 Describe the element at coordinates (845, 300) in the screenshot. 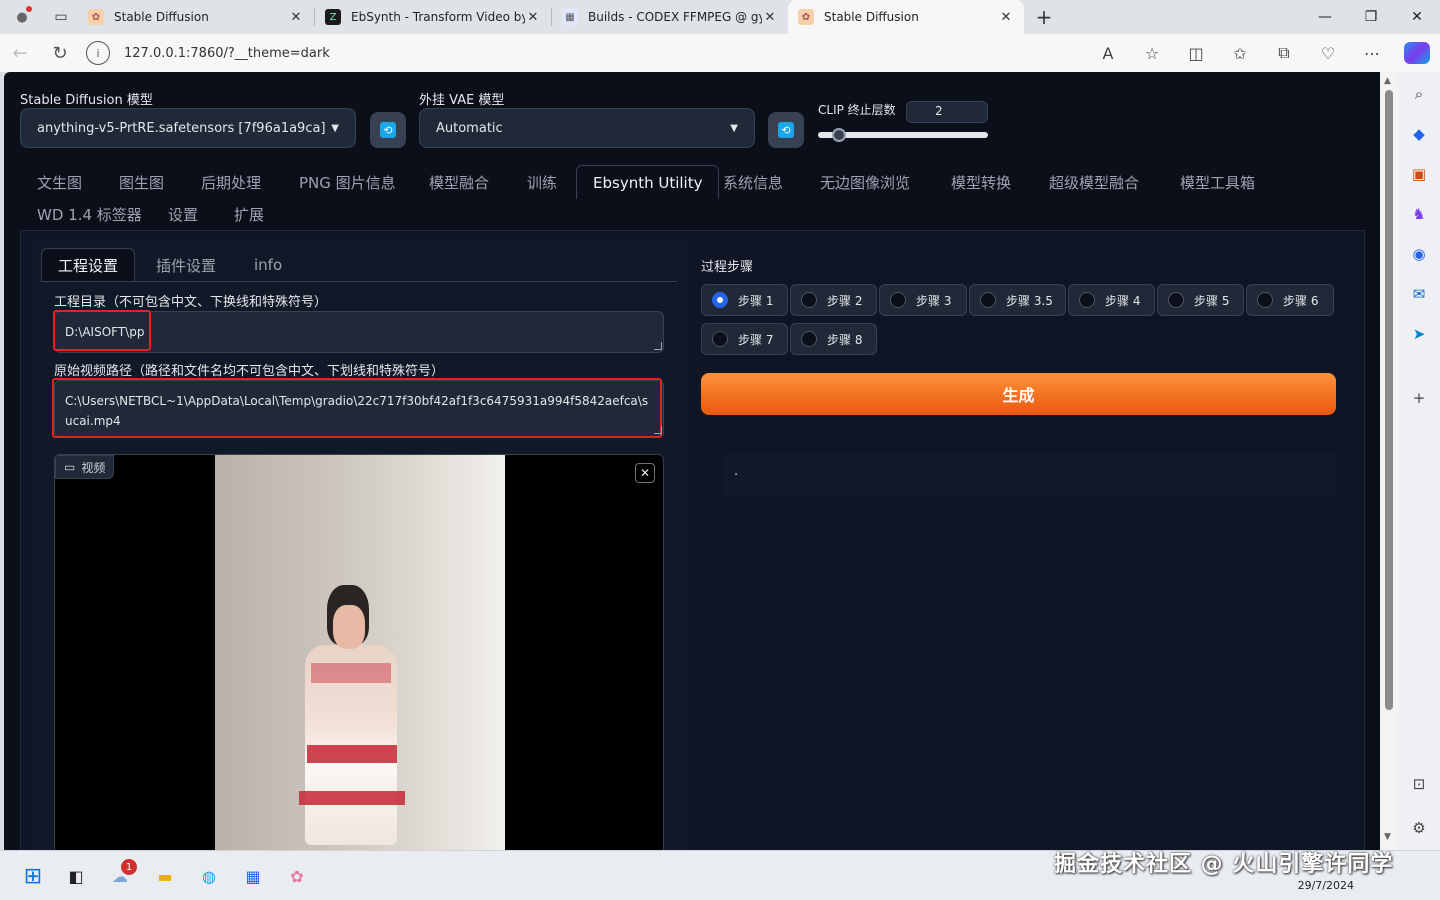

I see `radio-label: 步骤 2` at that location.